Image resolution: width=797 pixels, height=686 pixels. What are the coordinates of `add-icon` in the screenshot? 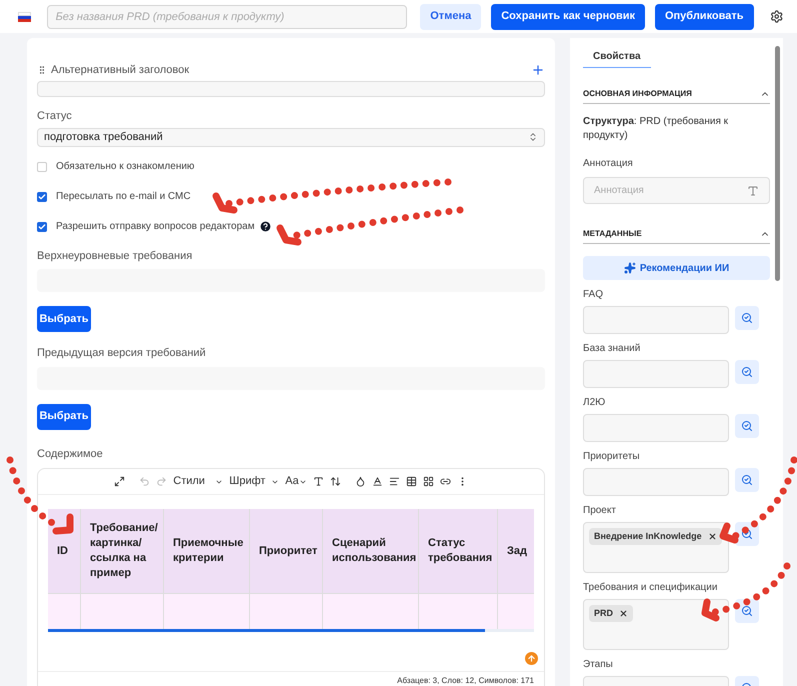 It's located at (538, 70).